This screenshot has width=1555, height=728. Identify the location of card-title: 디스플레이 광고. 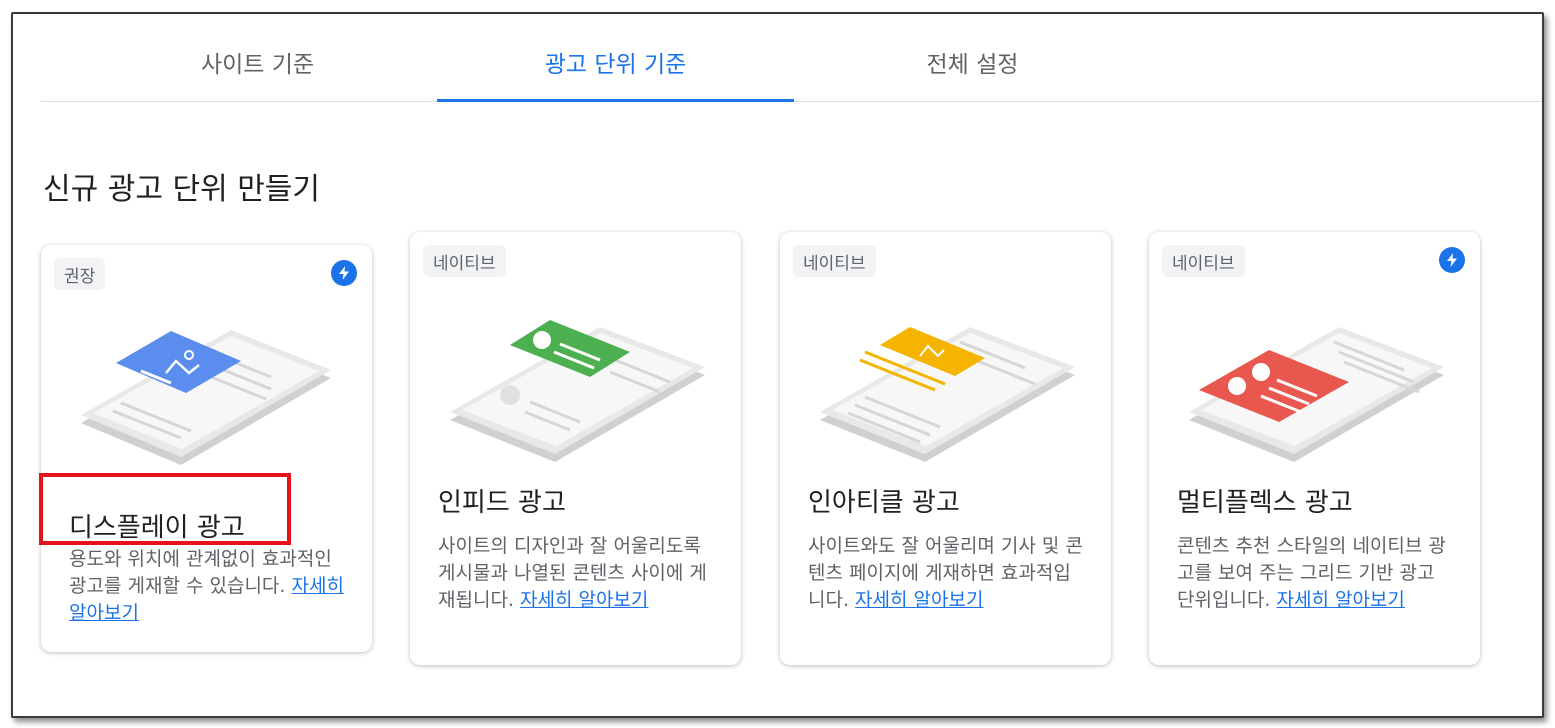
(157, 528).